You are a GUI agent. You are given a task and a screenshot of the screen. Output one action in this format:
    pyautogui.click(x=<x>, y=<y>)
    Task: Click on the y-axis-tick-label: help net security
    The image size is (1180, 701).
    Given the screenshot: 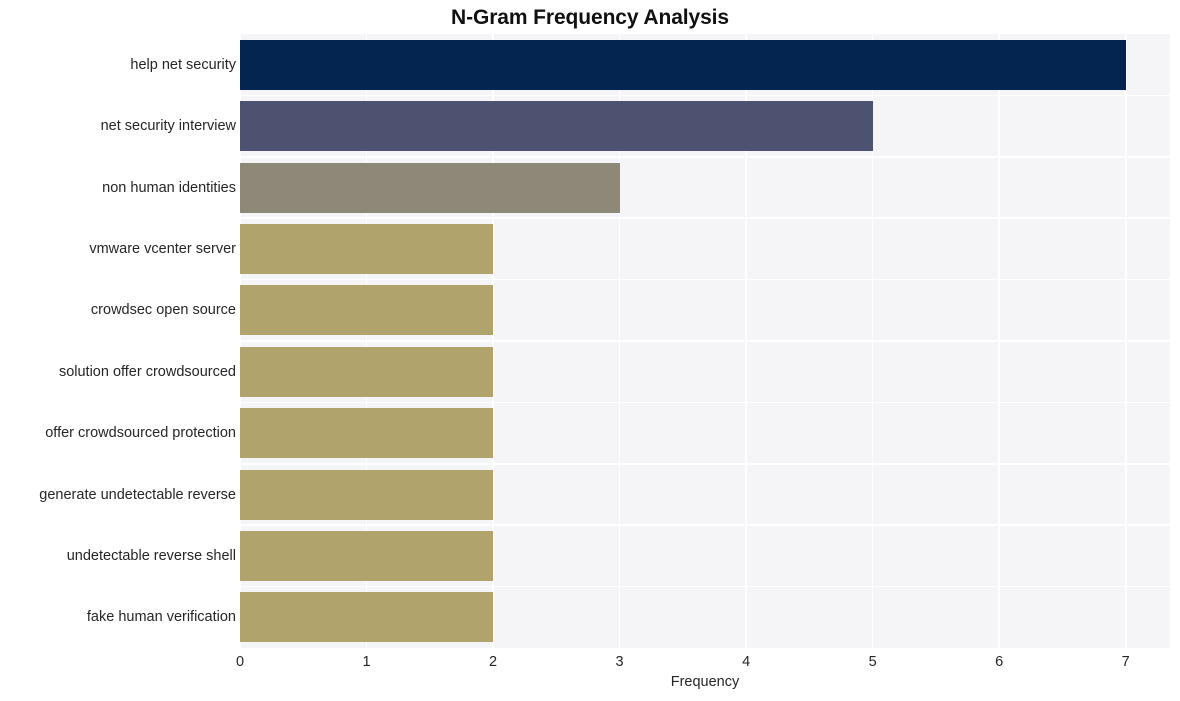 What is the action you would take?
    pyautogui.click(x=183, y=64)
    